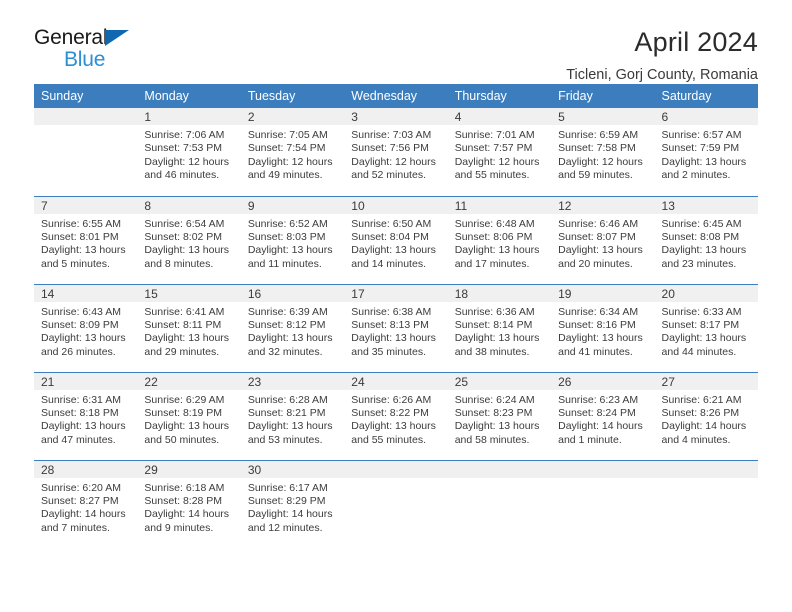 This screenshot has width=792, height=612. I want to click on sunrise-text: Sunrise: 6:59 AM, so click(598, 135).